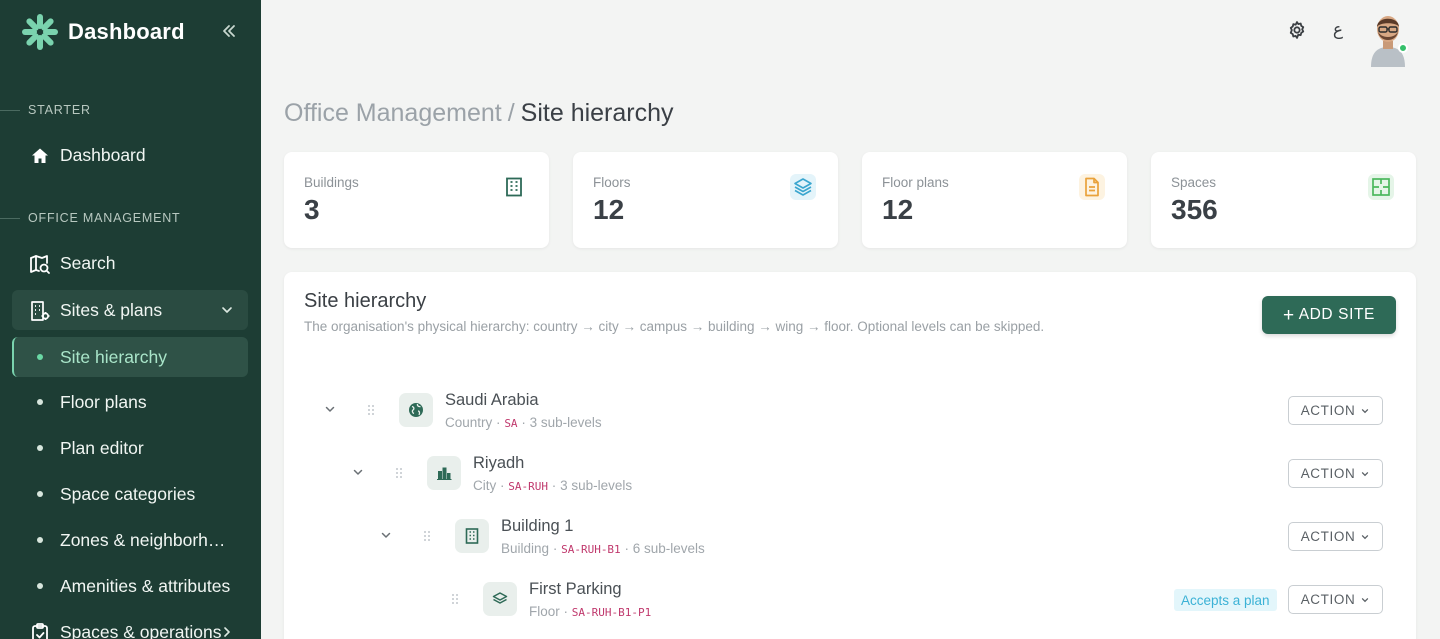 This screenshot has width=1440, height=639. I want to click on sidebar-item-zones: Zones & neighborhoods, so click(130, 540).